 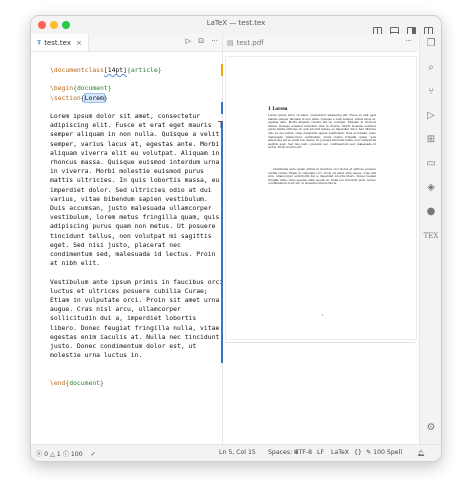 I want to click on warning-icon: △, so click(x=52, y=454).